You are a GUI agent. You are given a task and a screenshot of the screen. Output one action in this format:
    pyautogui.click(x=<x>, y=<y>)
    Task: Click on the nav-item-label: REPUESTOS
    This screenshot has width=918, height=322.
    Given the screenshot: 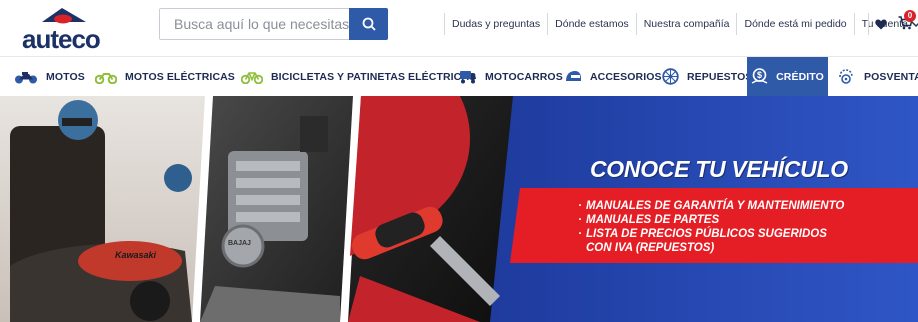 What is the action you would take?
    pyautogui.click(x=720, y=76)
    